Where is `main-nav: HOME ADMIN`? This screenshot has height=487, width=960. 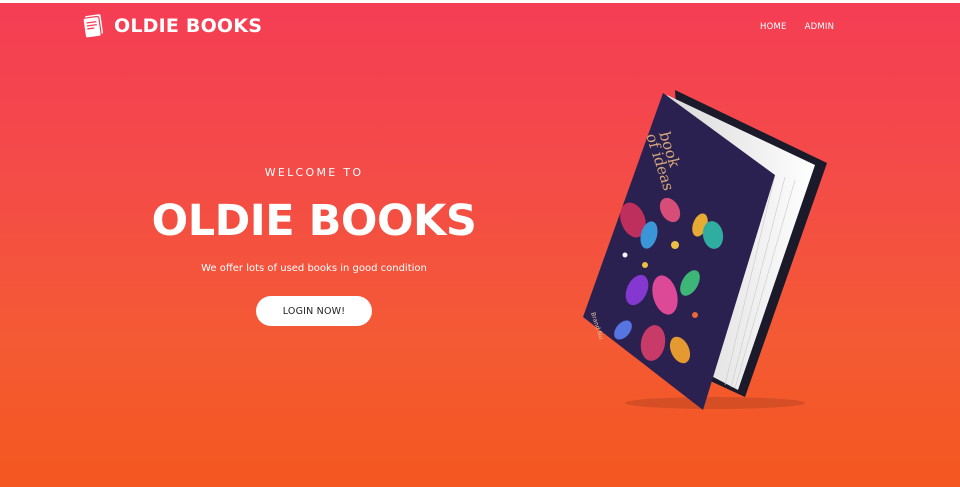
main-nav: HOME ADMIN is located at coordinates (797, 27).